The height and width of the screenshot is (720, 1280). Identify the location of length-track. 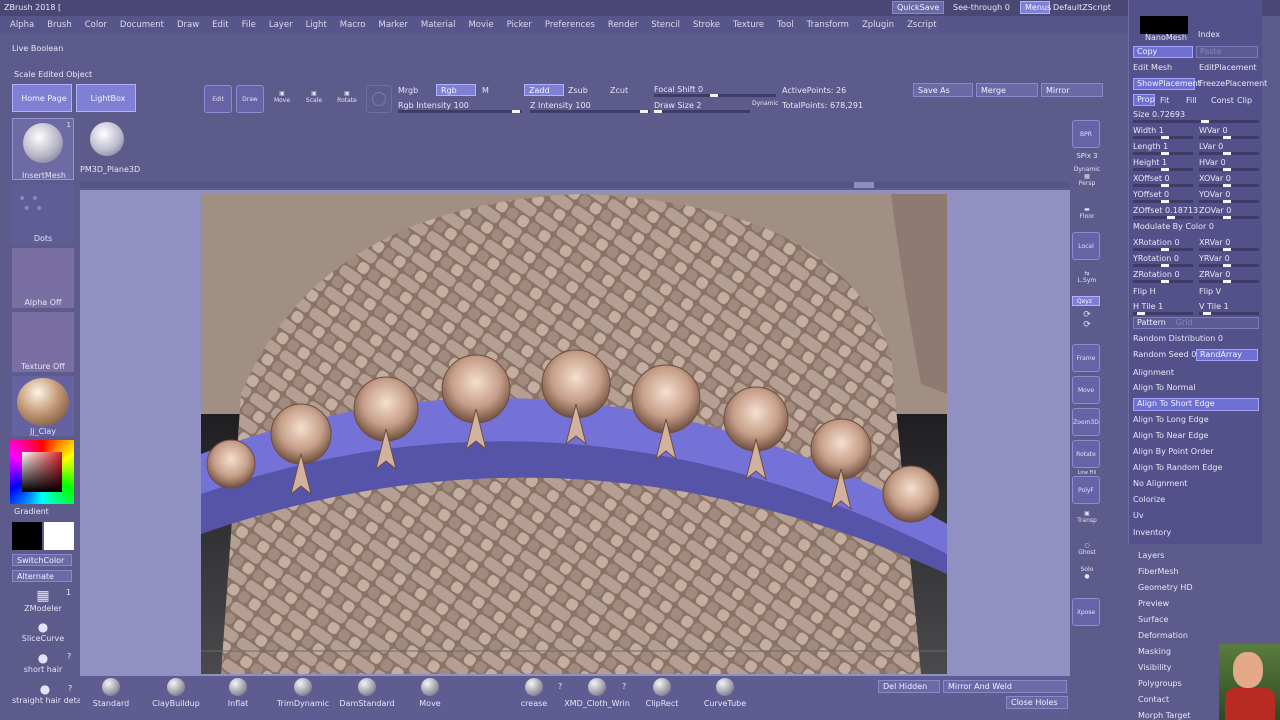
(1163, 153).